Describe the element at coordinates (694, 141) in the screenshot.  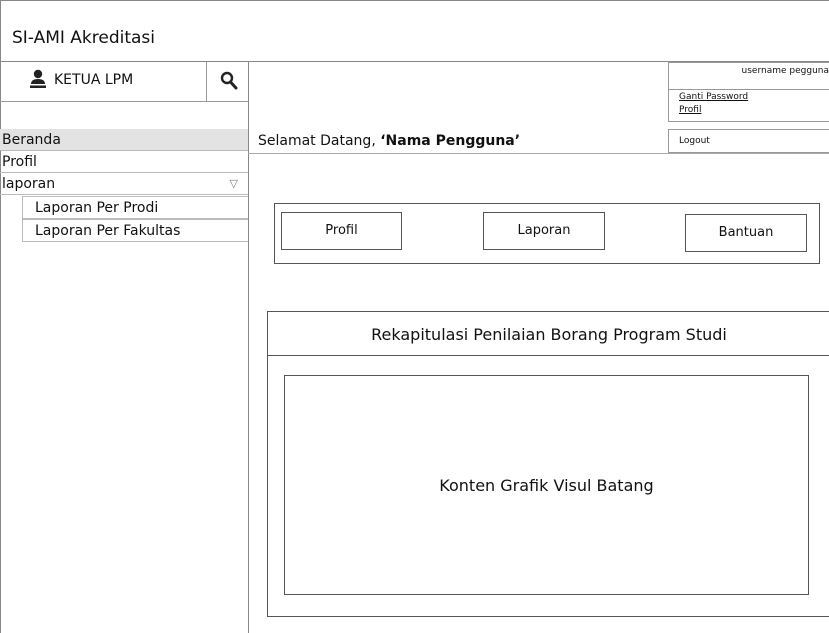
I see `logout-label: Logout` at that location.